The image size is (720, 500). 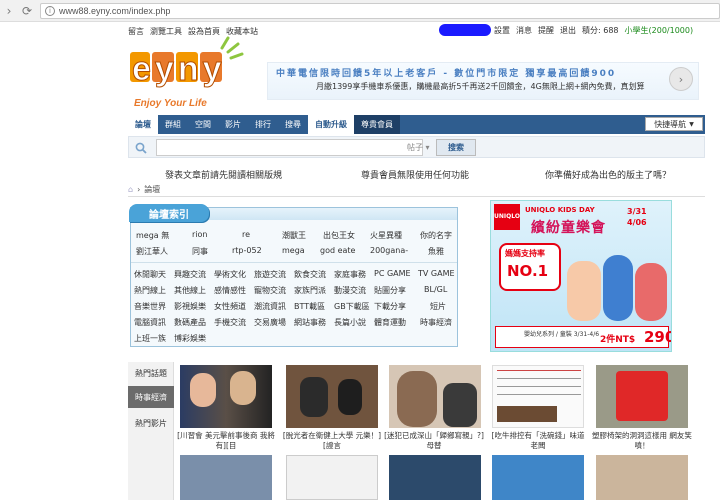 What do you see at coordinates (436, 322) in the screenshot?
I see `forum-link: 時事經濟` at bounding box center [436, 322].